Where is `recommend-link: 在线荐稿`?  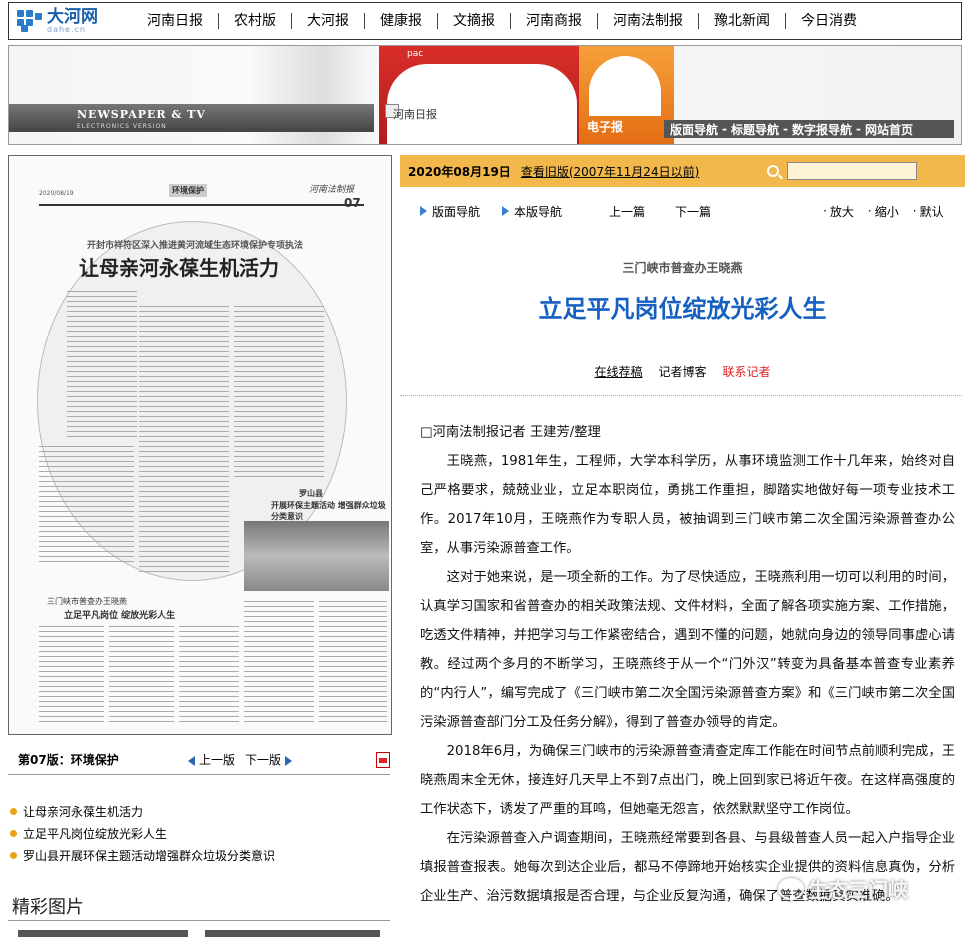
recommend-link: 在线荐稿 is located at coordinates (618, 371).